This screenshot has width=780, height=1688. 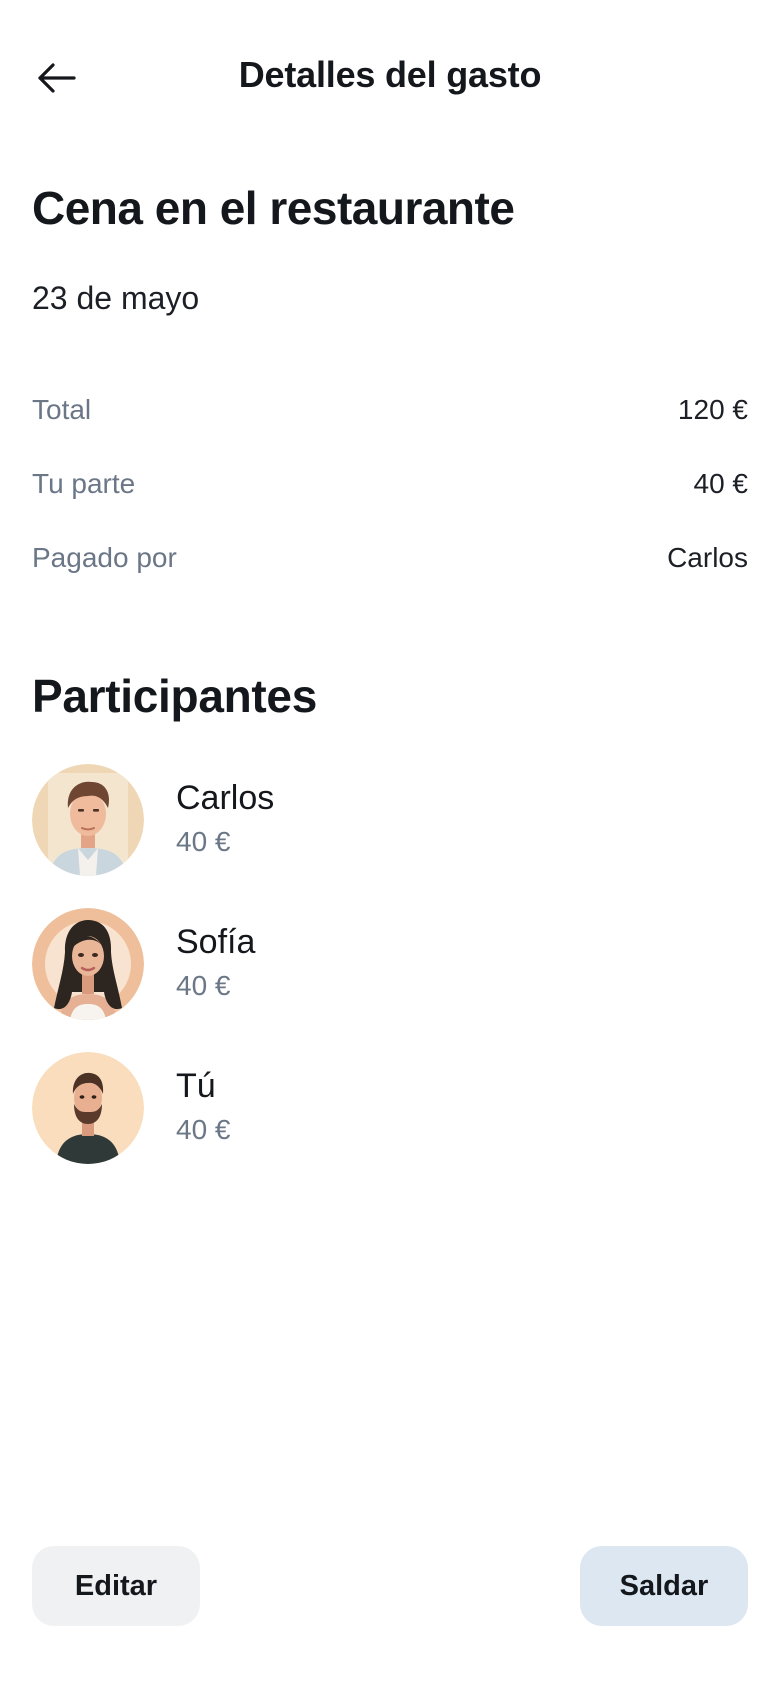 I want to click on detail-value: 120 €, so click(x=712, y=409).